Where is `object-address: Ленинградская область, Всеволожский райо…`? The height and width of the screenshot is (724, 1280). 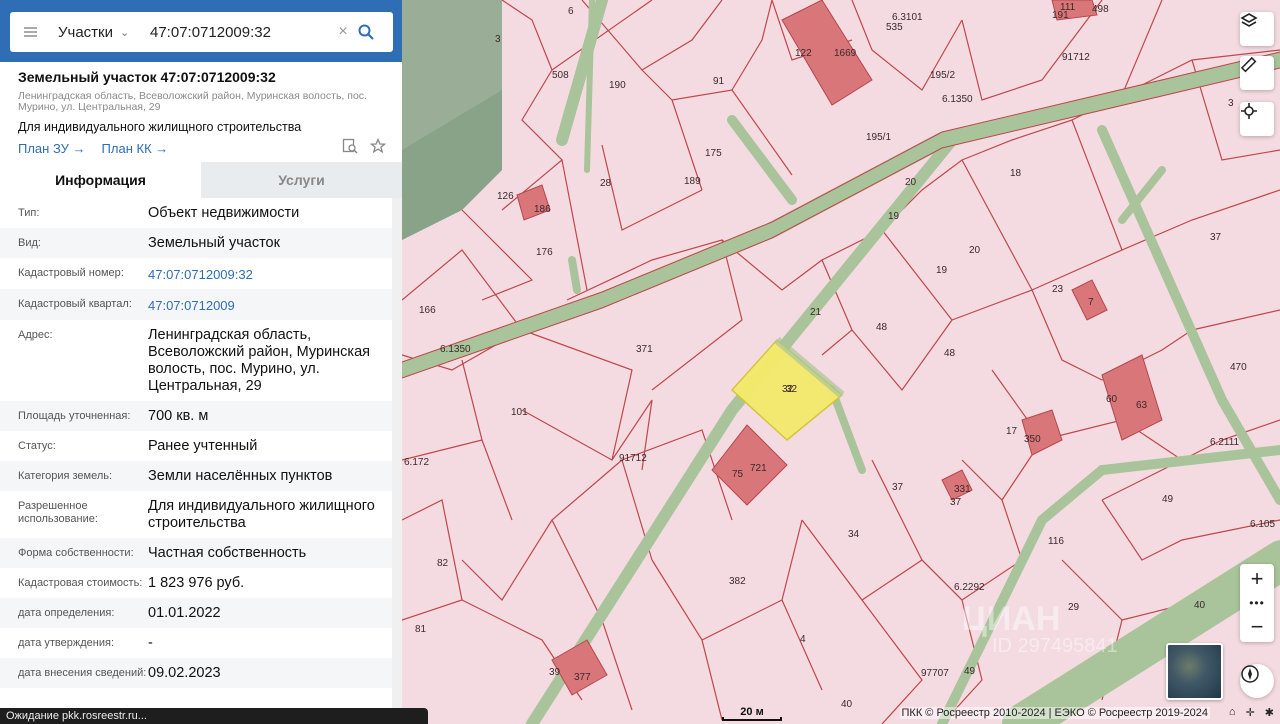
object-address: Ленинградская область, Всеволожский райо… is located at coordinates (192, 101).